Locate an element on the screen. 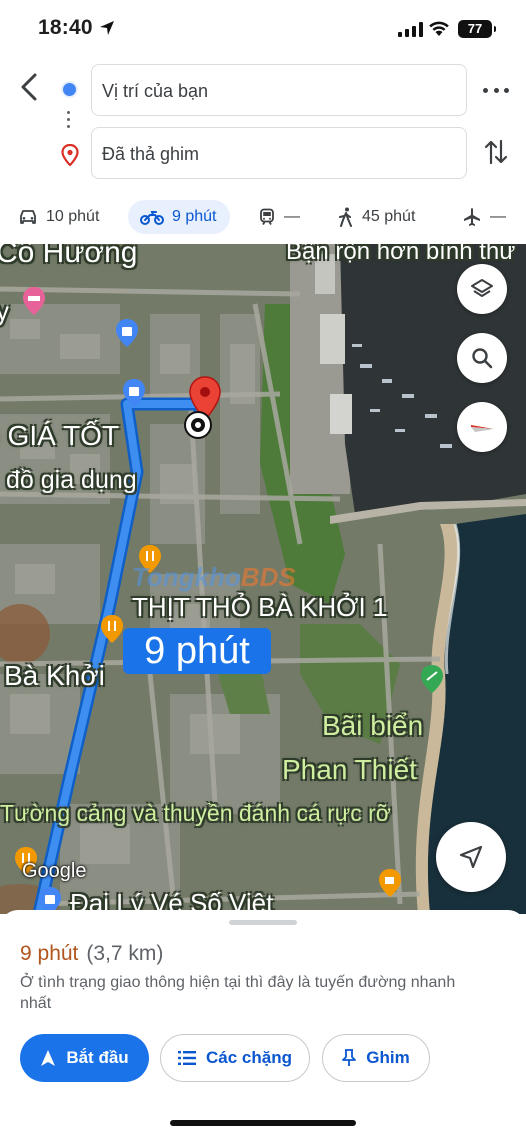 This screenshot has height=1138, width=526. mode-motorbike-label: 9 phút is located at coordinates (194, 216).